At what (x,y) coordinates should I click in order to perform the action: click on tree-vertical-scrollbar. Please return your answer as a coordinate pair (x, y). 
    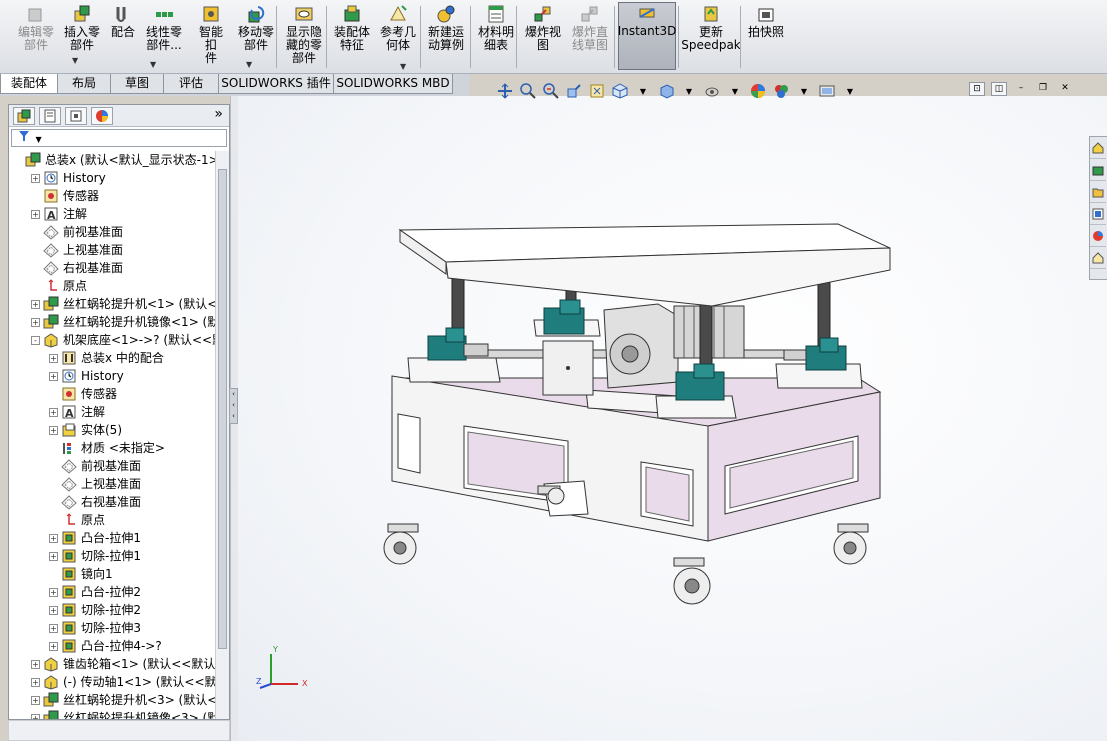
    Looking at the image, I should click on (222, 435).